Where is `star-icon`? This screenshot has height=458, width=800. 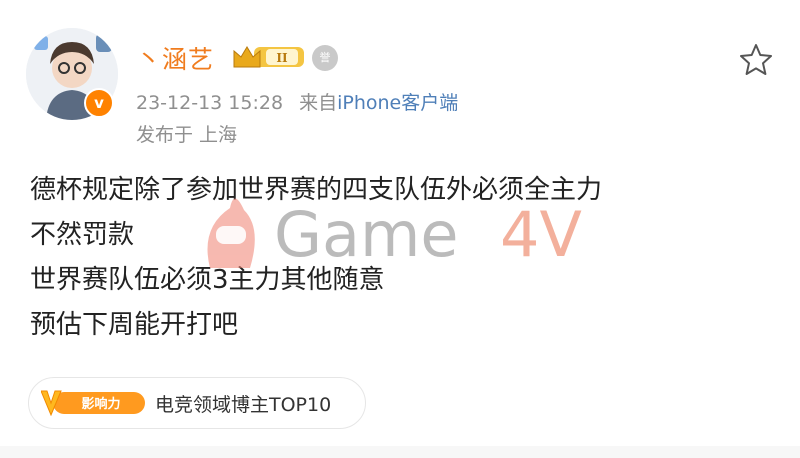
star-icon is located at coordinates (756, 60).